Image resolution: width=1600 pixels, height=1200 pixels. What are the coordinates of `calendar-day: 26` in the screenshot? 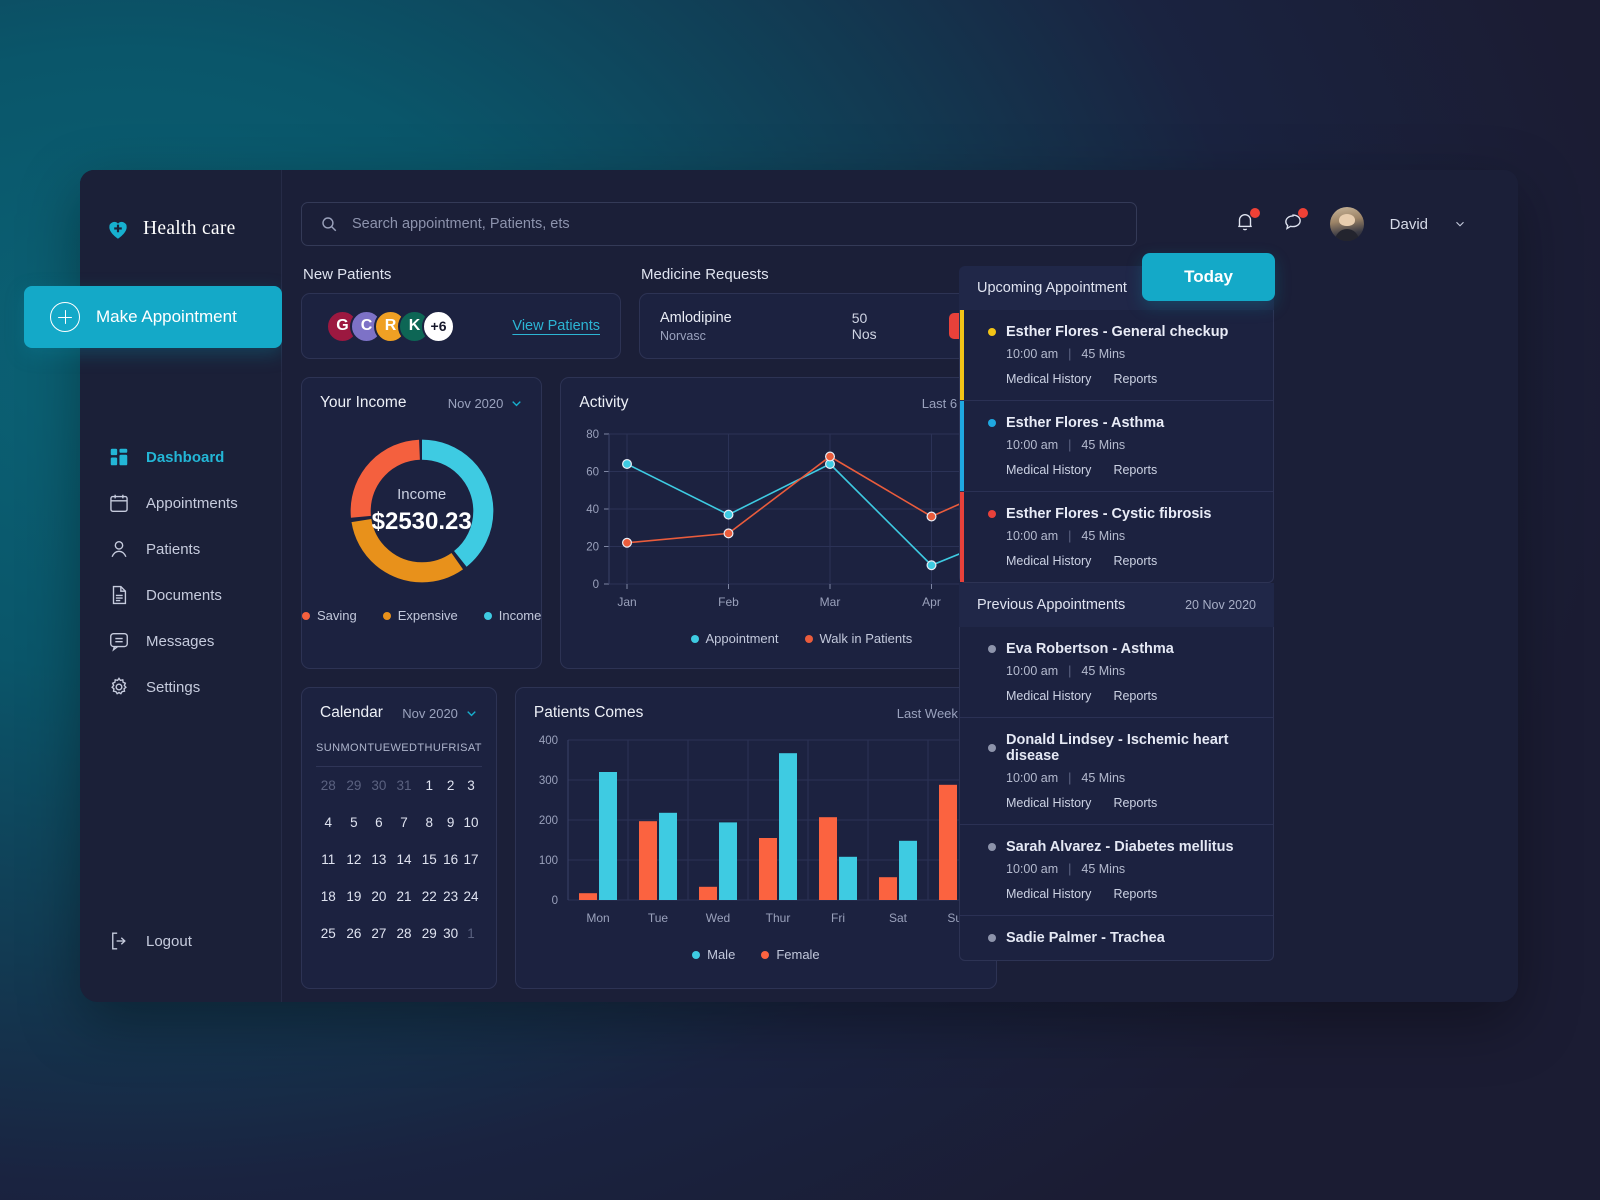 It's located at (353, 933).